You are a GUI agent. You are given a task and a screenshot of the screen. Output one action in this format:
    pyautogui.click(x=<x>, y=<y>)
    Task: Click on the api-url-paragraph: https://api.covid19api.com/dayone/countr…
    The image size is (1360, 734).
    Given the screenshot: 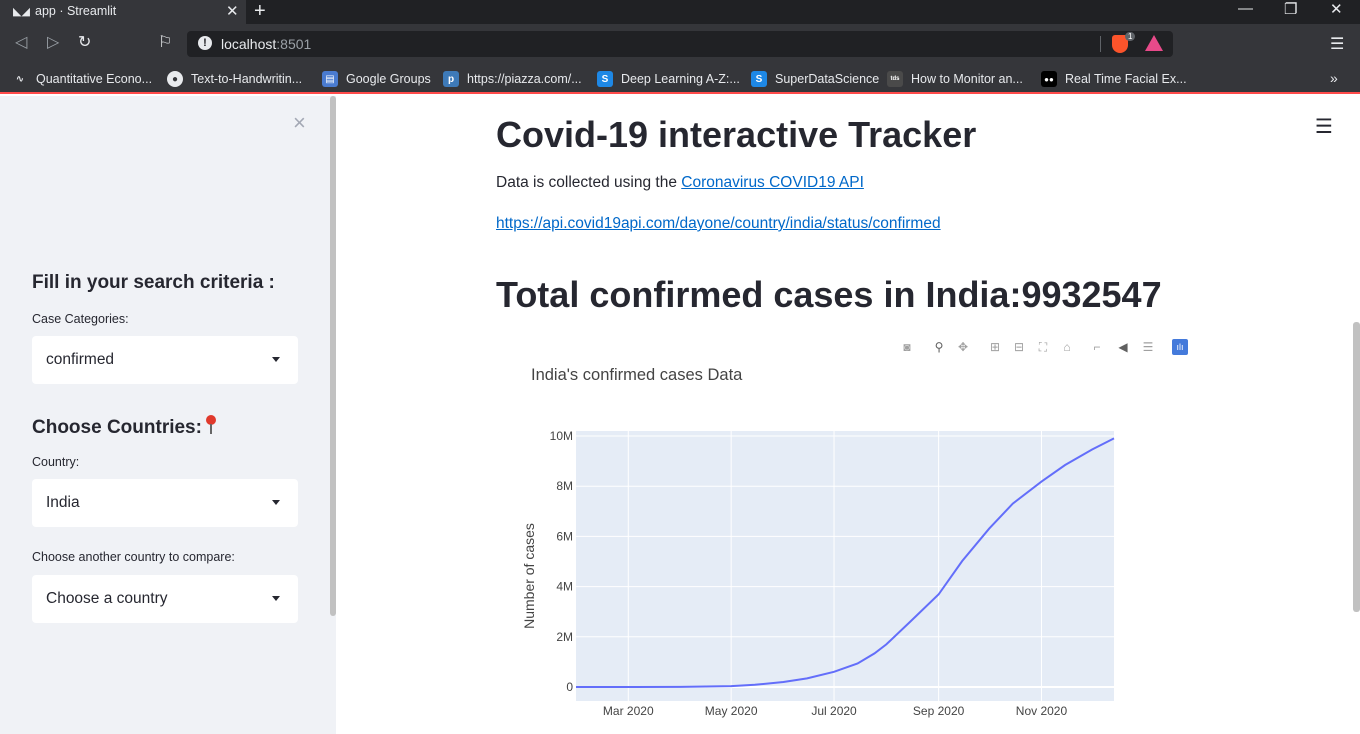 What is the action you would take?
    pyautogui.click(x=718, y=224)
    